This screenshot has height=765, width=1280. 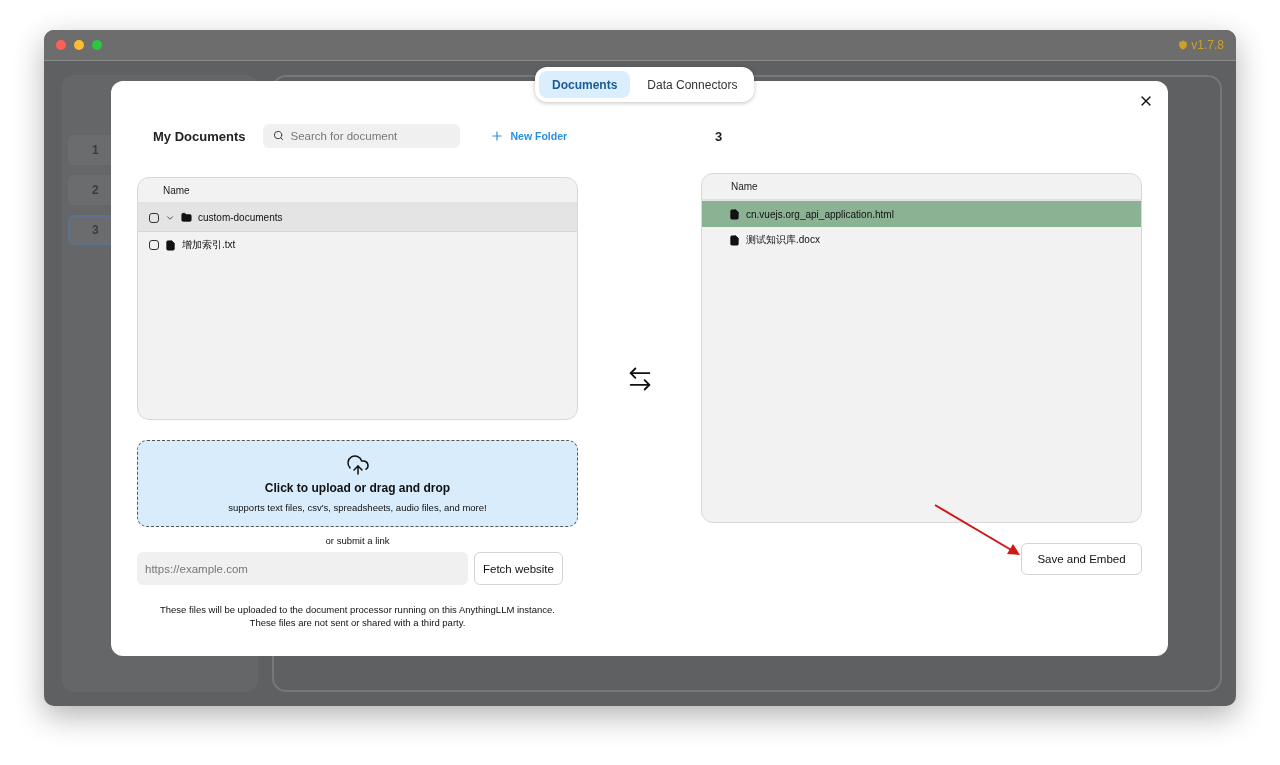 I want to click on shield-icon, so click(x=1183, y=45).